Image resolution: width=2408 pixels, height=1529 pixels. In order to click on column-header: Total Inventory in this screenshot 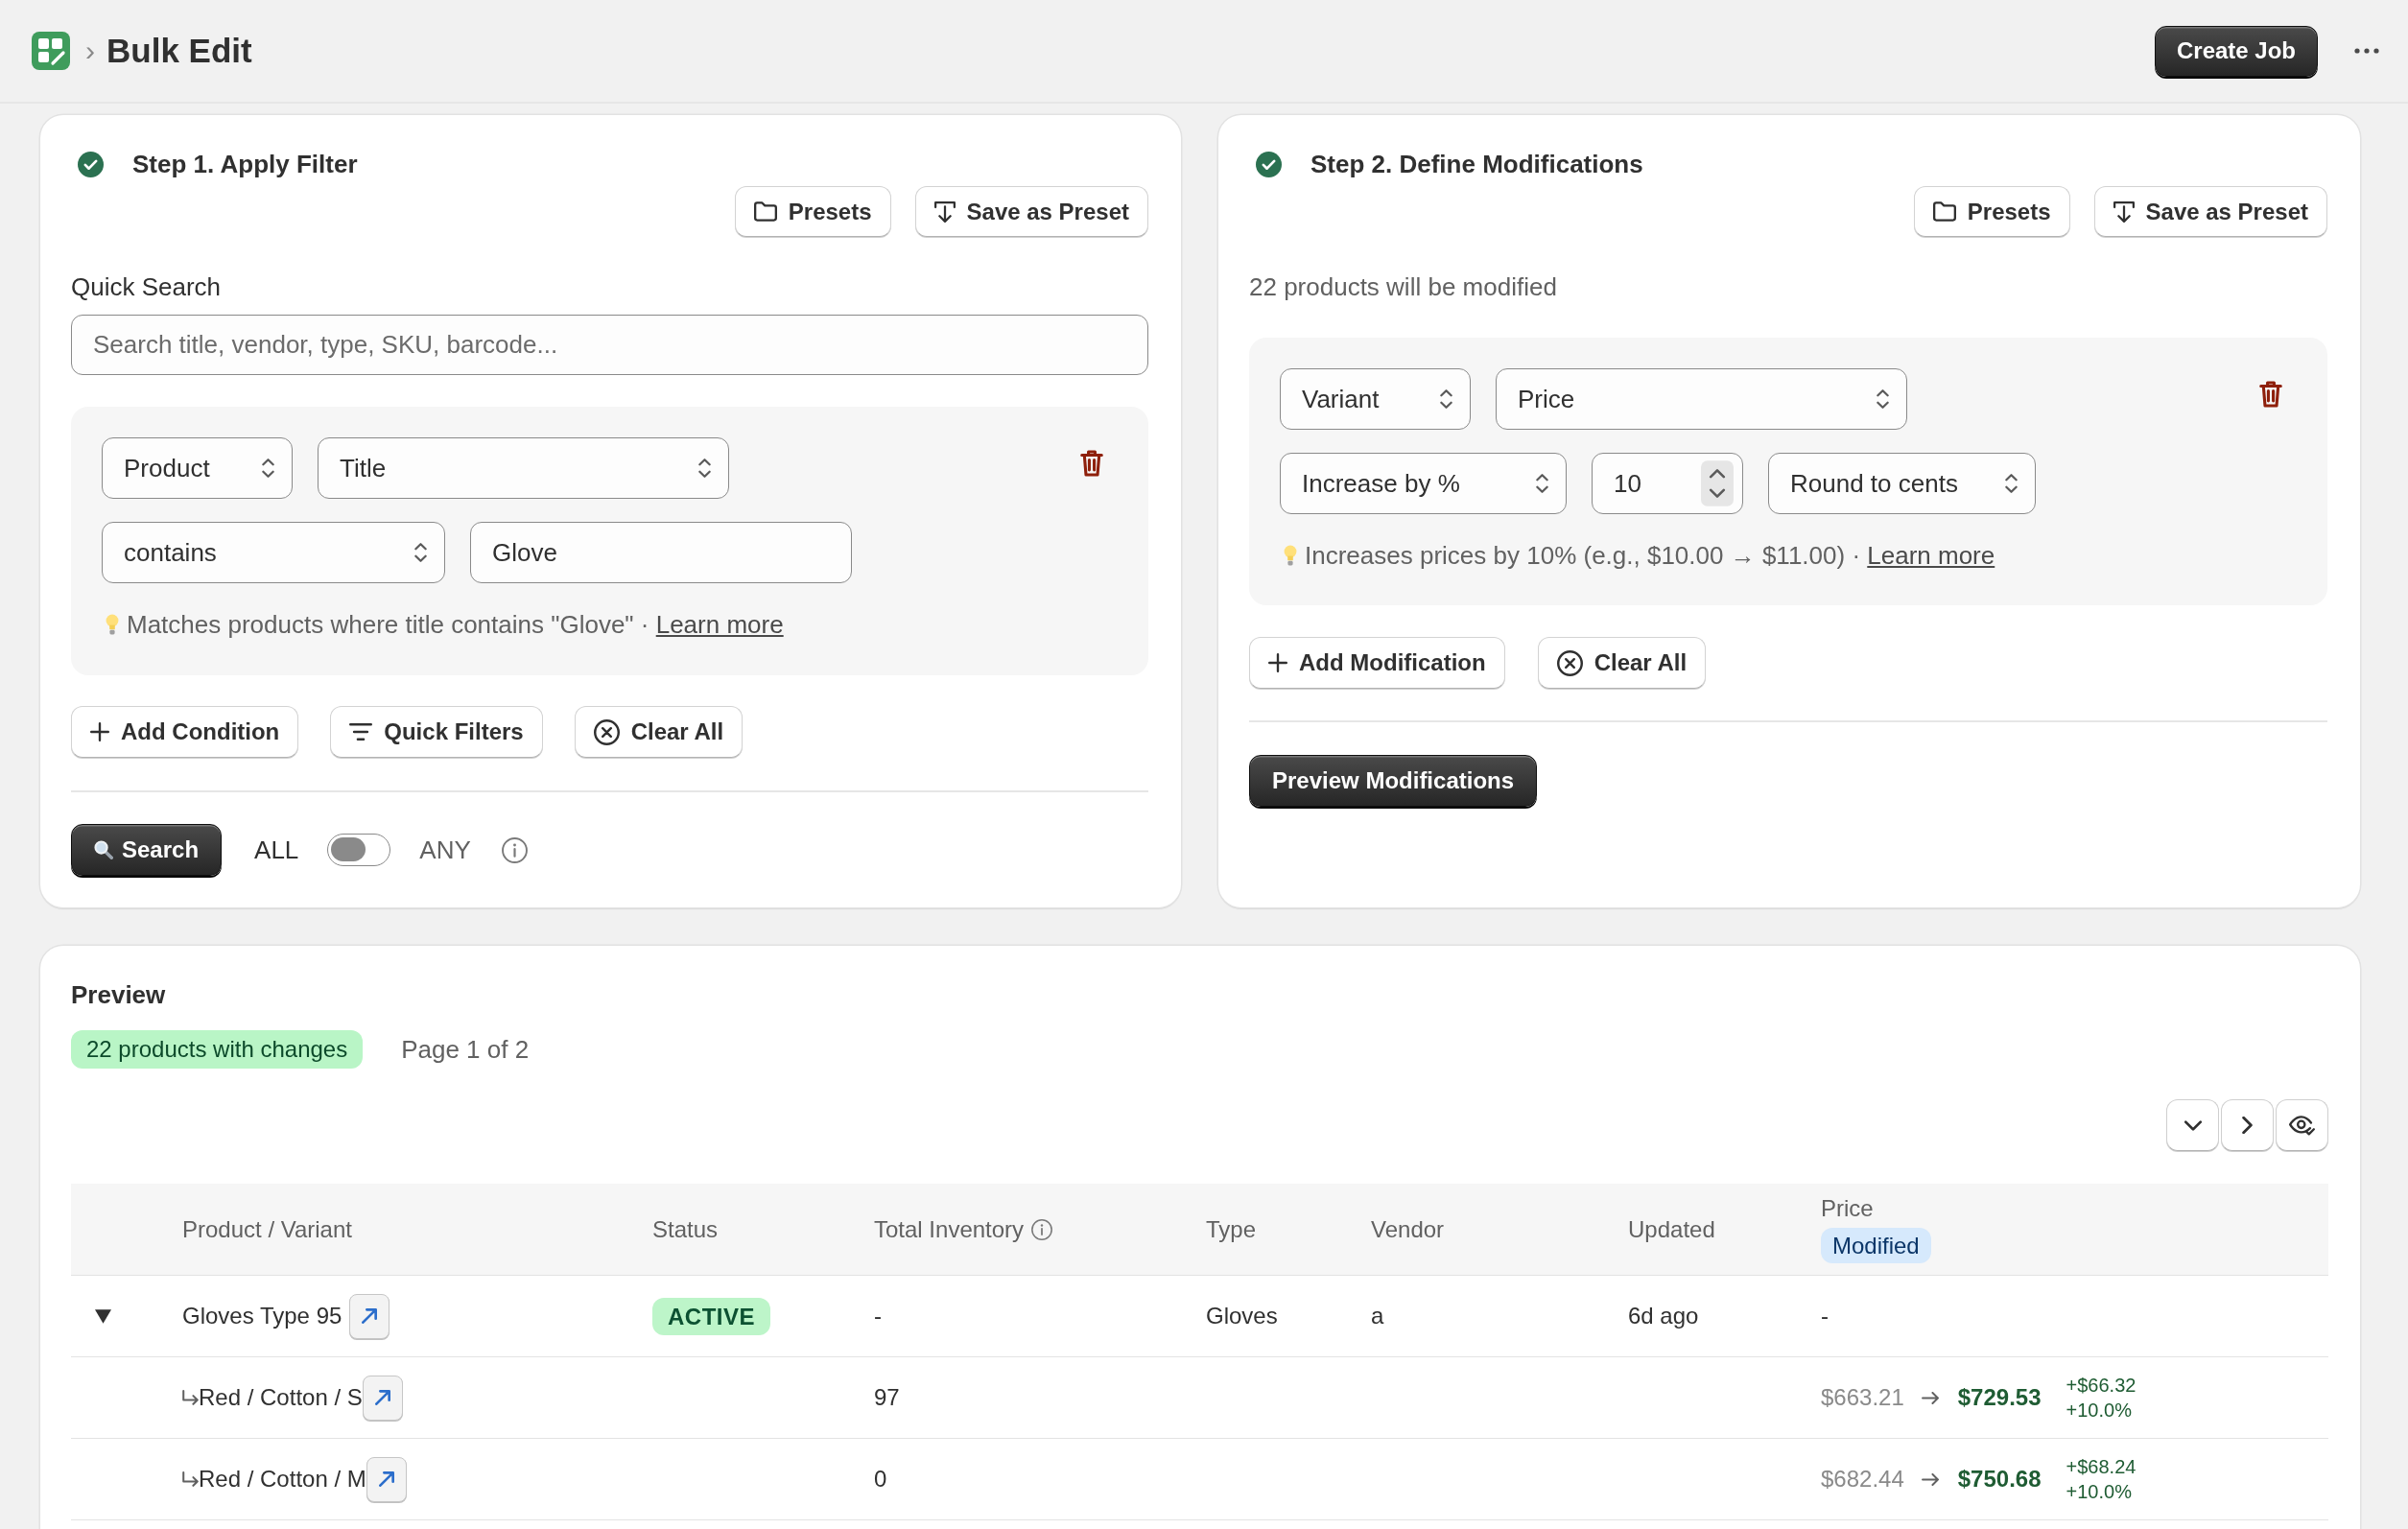, I will do `click(949, 1229)`.